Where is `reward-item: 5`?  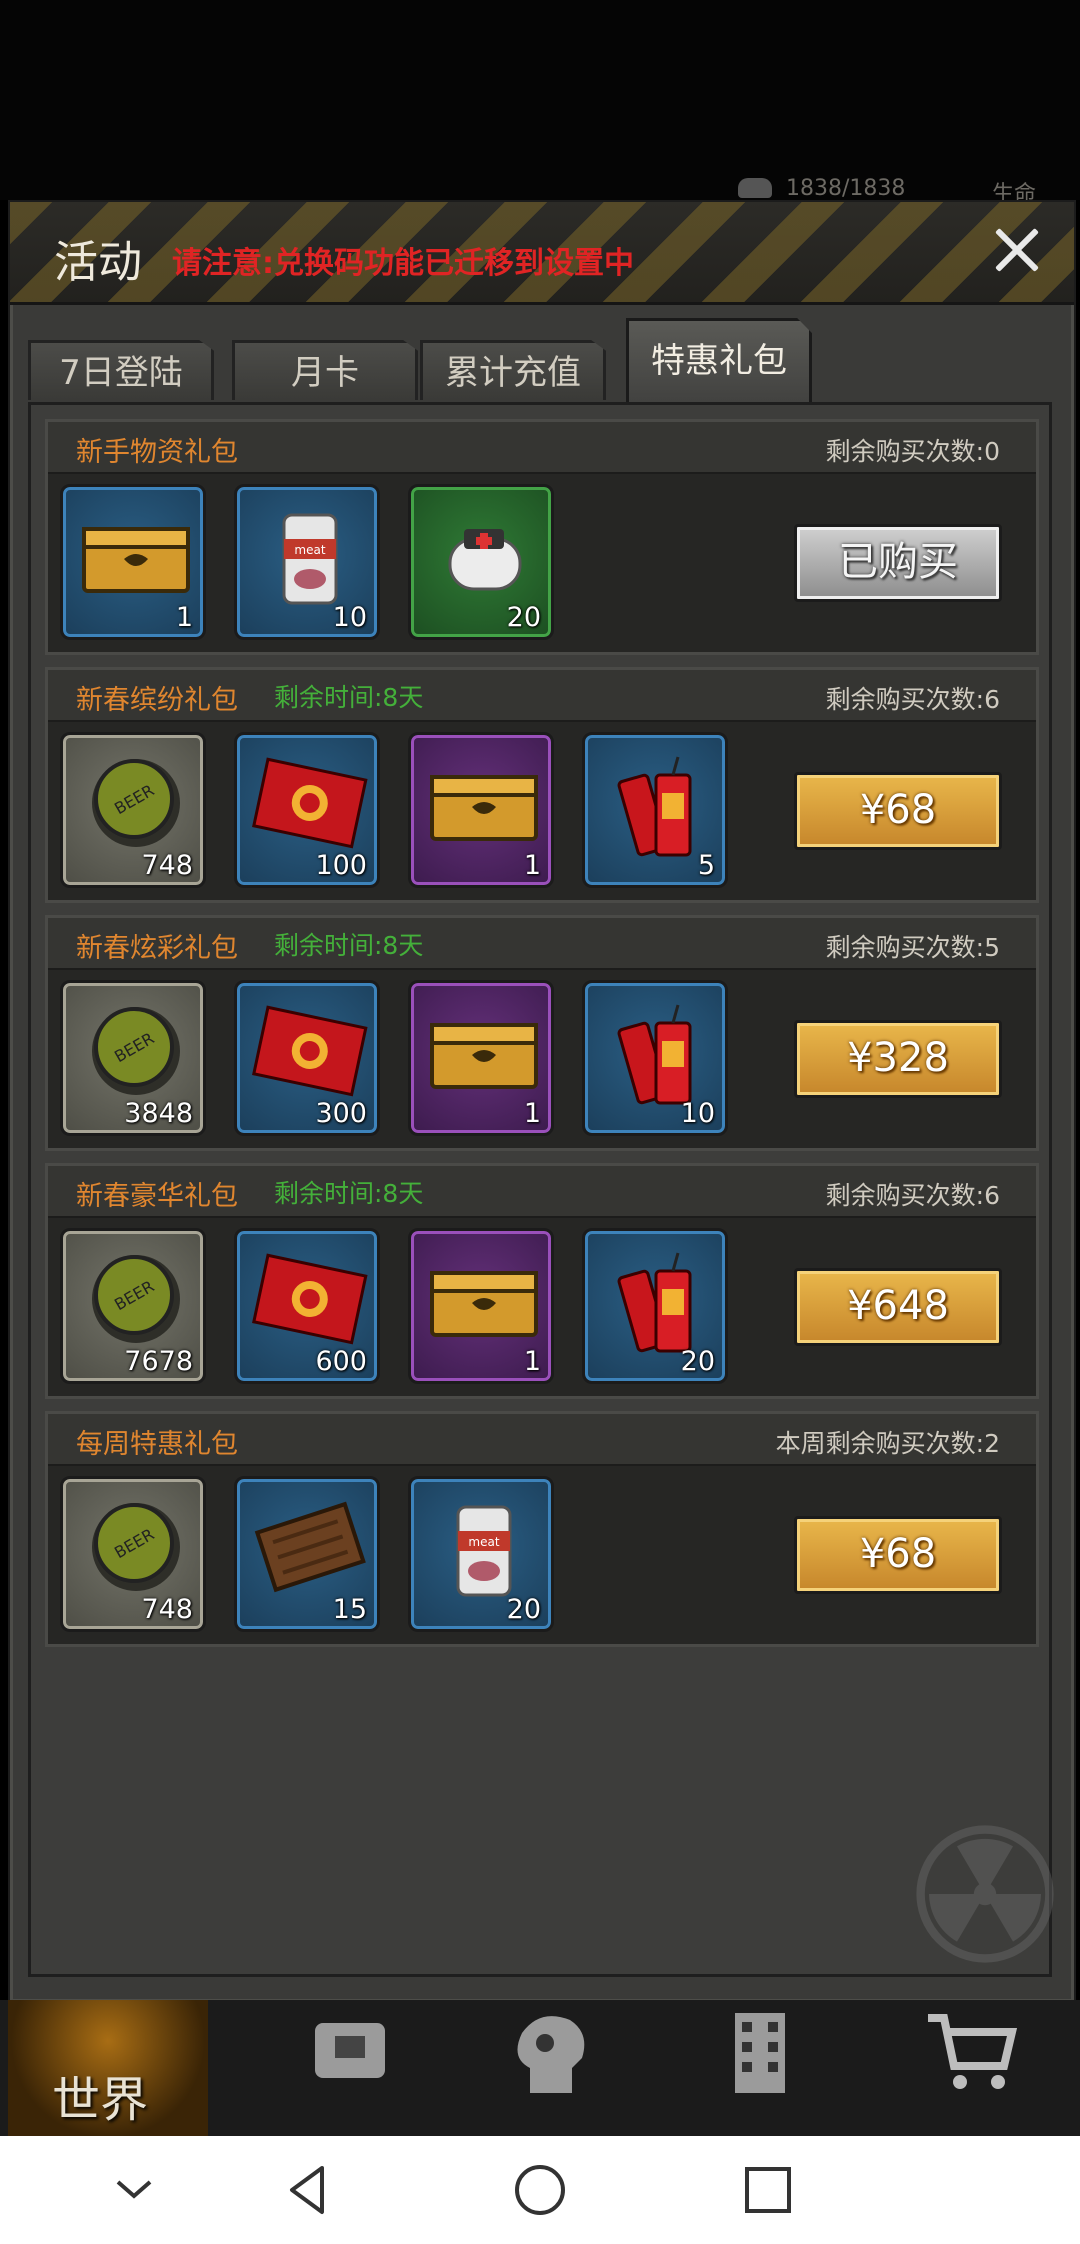
reward-item: 5 is located at coordinates (655, 810).